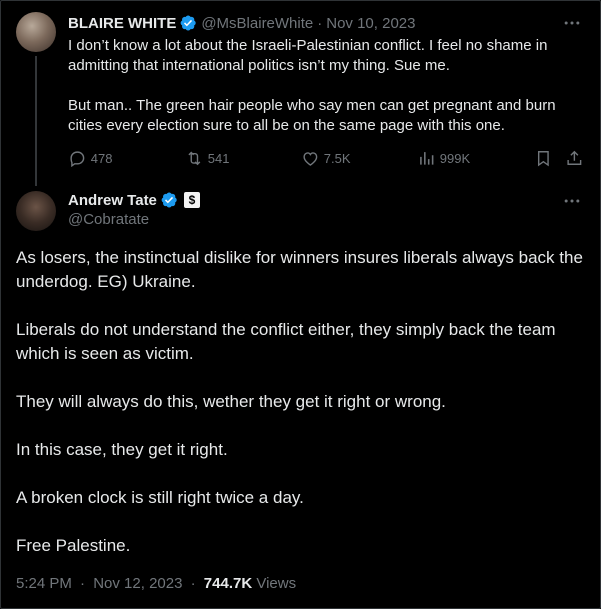 The height and width of the screenshot is (609, 601). I want to click on like-button: 7.5K, so click(326, 158).